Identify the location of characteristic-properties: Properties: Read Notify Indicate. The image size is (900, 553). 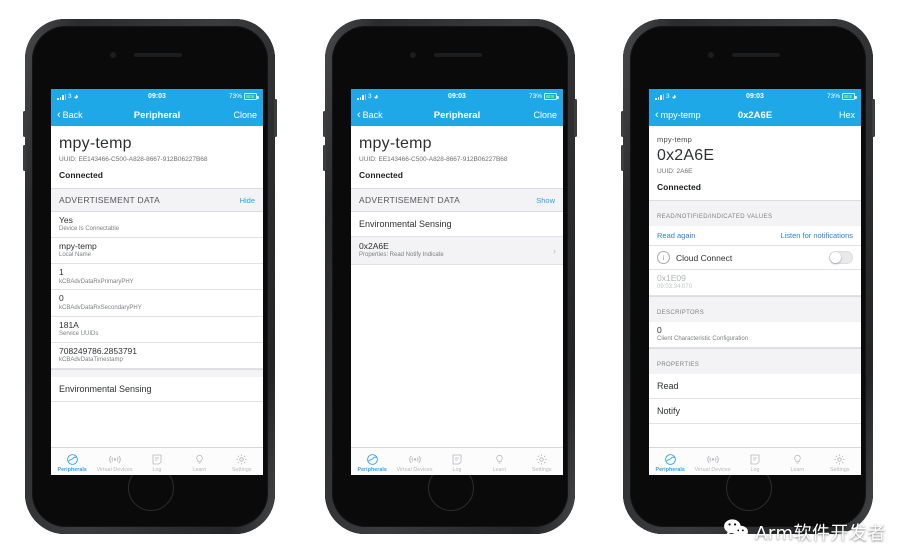
(401, 255).